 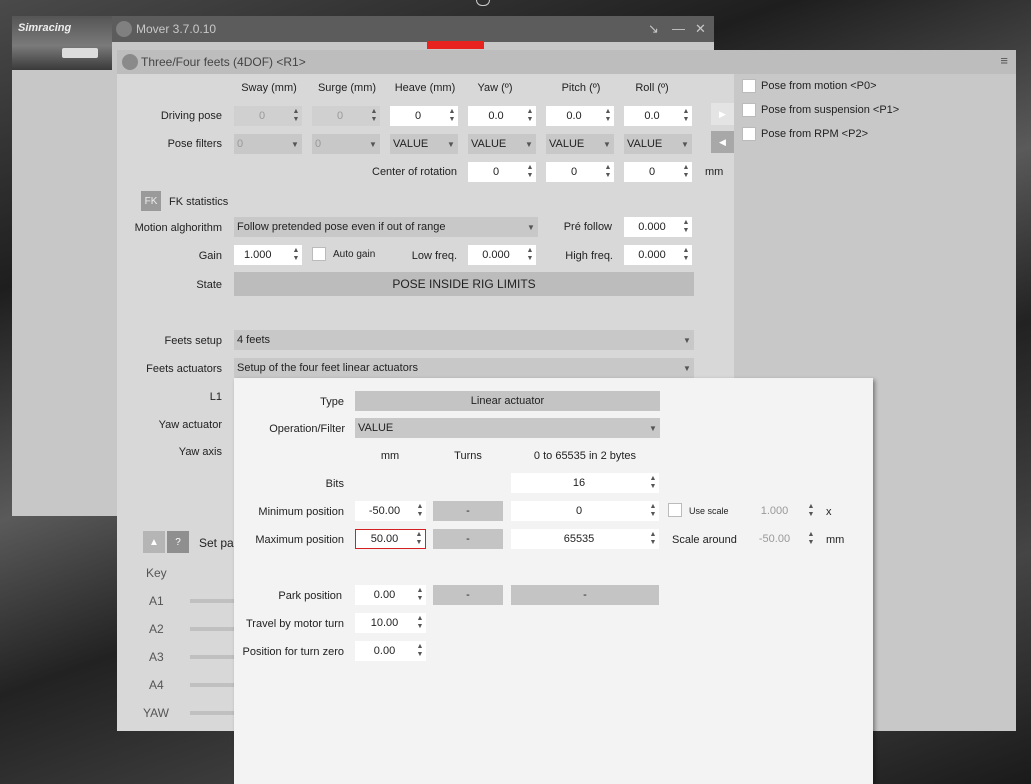 What do you see at coordinates (332, 402) in the screenshot?
I see `type-label: Type` at bounding box center [332, 402].